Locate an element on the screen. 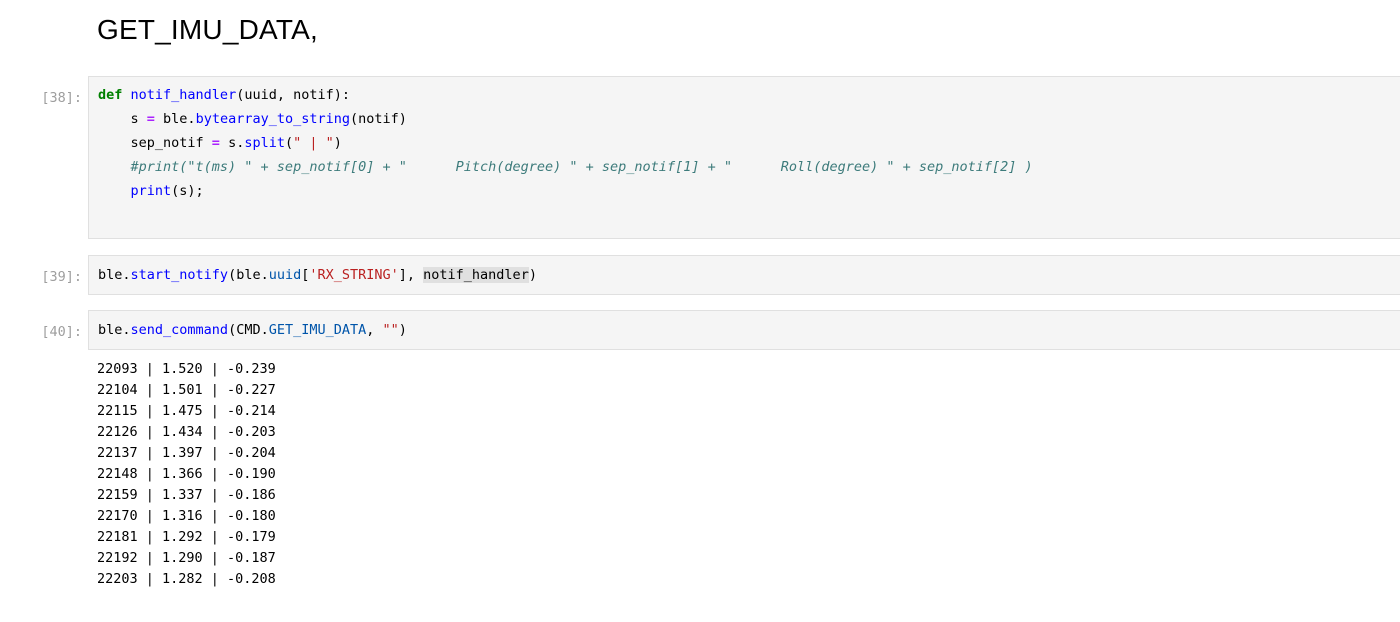  output-line: 22148 | 1.366 | -0.190 is located at coordinates (186, 474).